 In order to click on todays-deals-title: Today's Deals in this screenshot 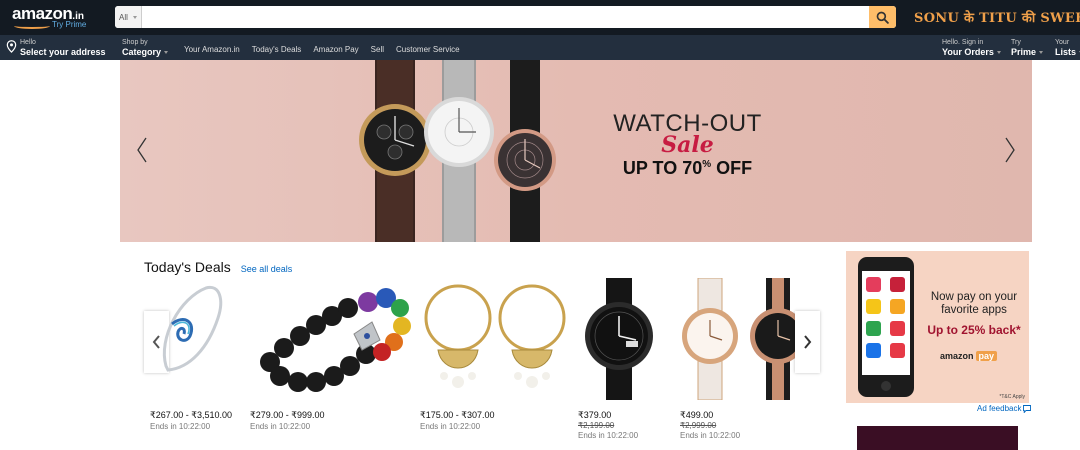, I will do `click(187, 267)`.